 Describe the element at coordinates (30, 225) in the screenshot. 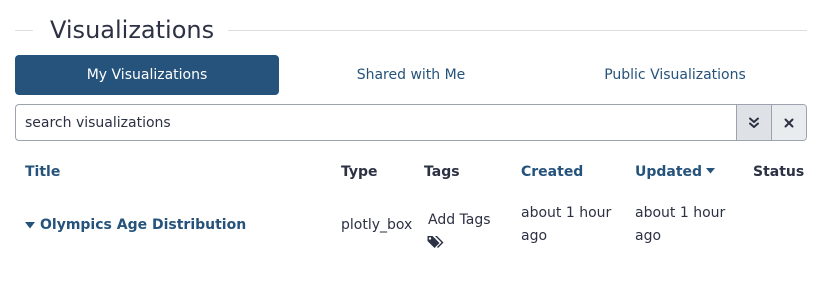

I see `caret-down-icon` at that location.